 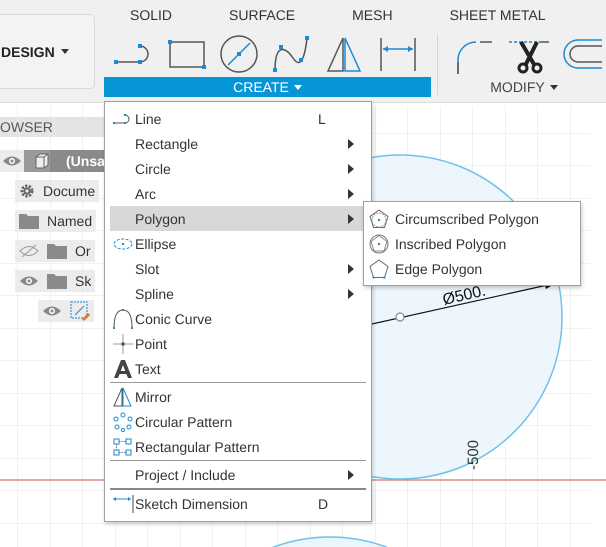 What do you see at coordinates (66, 311) in the screenshot?
I see `browser-item` at bounding box center [66, 311].